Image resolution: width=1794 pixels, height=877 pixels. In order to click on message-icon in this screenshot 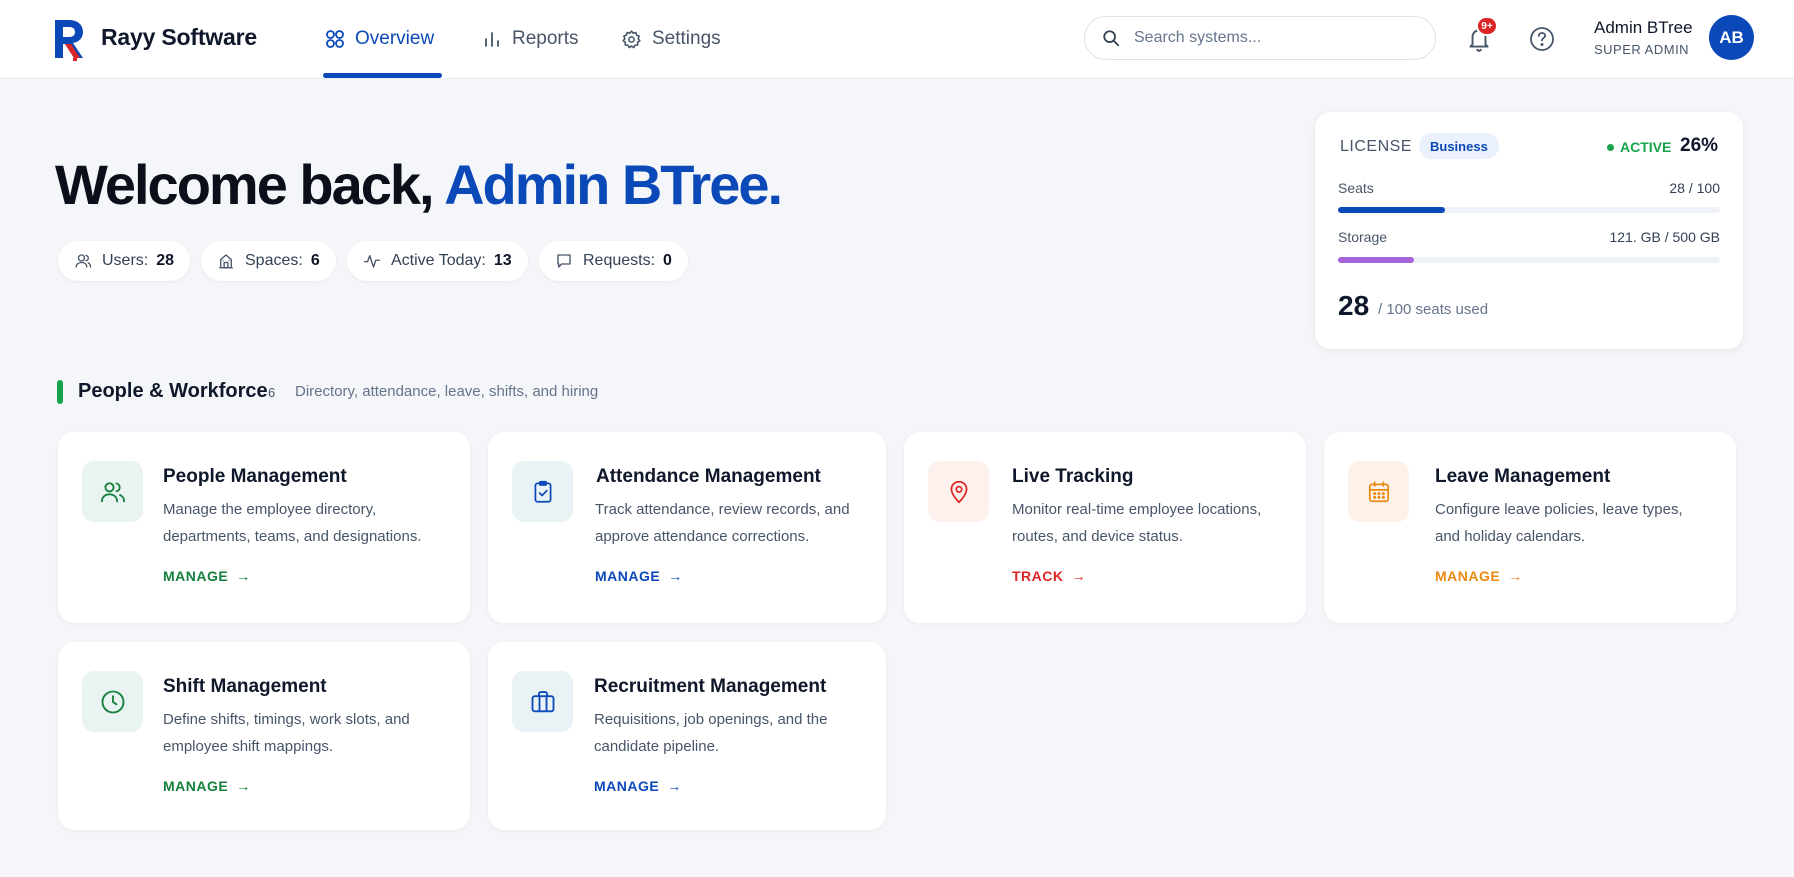, I will do `click(564, 261)`.